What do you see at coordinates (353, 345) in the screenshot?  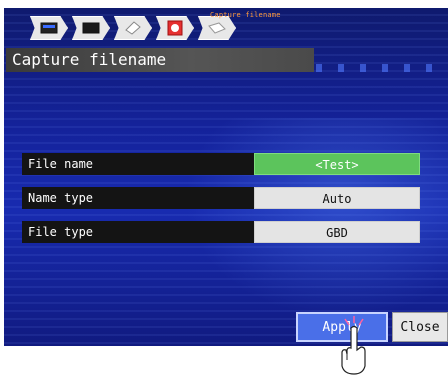 I see `pointing-hand-icon` at bounding box center [353, 345].